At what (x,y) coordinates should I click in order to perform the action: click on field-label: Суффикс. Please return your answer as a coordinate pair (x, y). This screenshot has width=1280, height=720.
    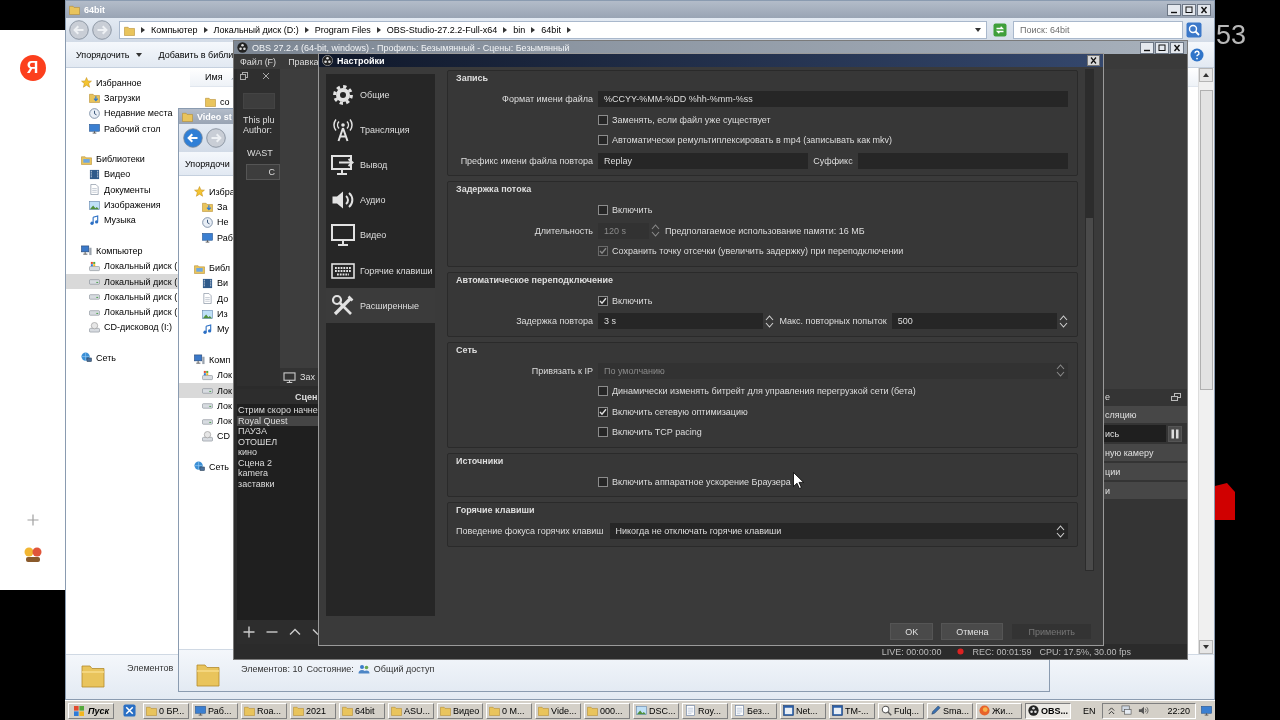
    Looking at the image, I should click on (833, 160).